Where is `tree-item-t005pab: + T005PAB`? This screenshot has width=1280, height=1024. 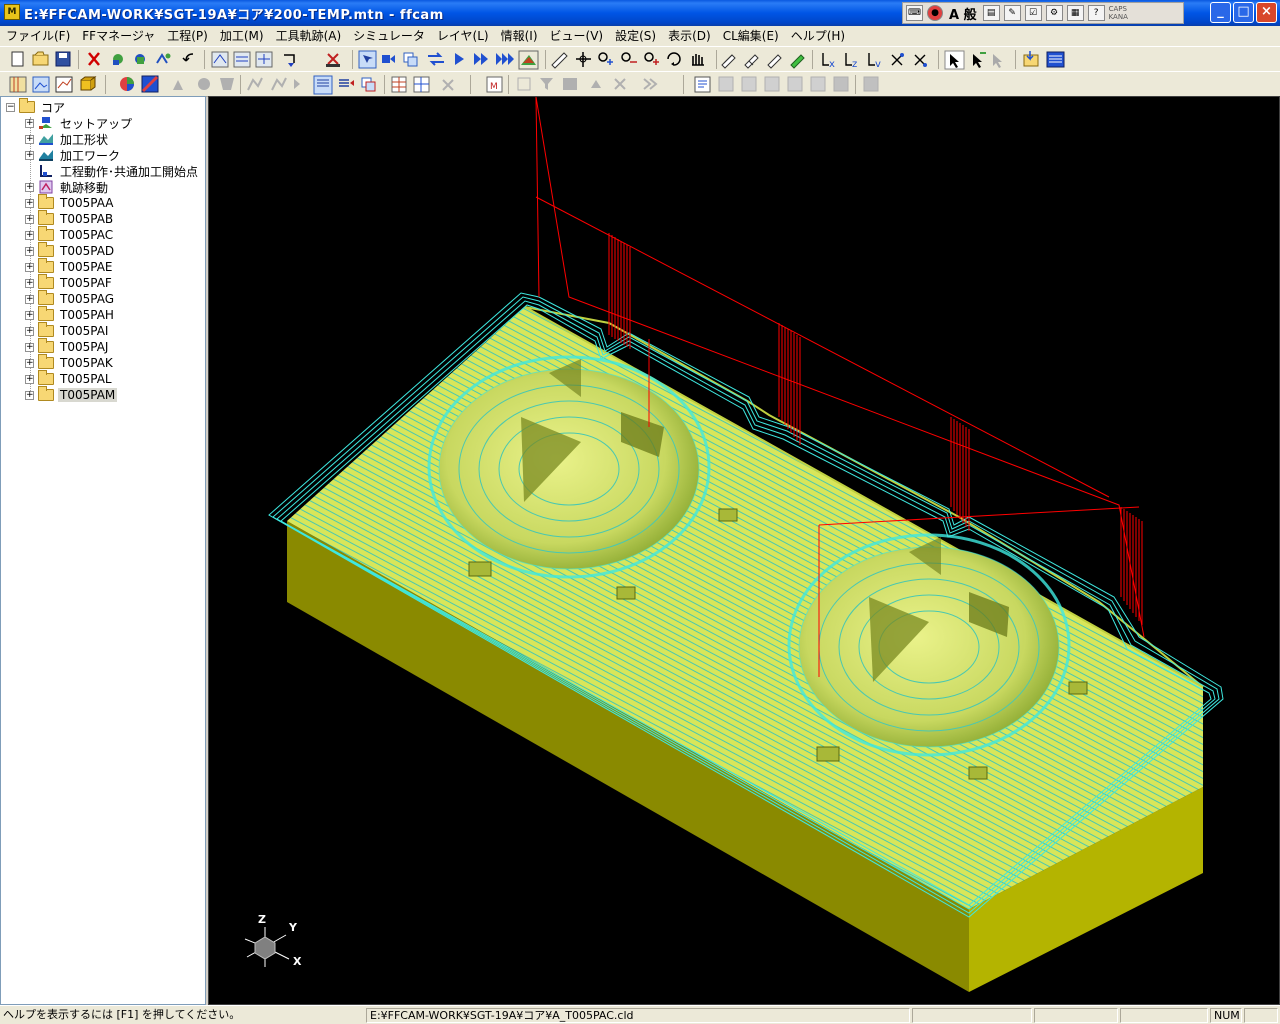
tree-item-t005pab: + T005PAB is located at coordinates (70, 218).